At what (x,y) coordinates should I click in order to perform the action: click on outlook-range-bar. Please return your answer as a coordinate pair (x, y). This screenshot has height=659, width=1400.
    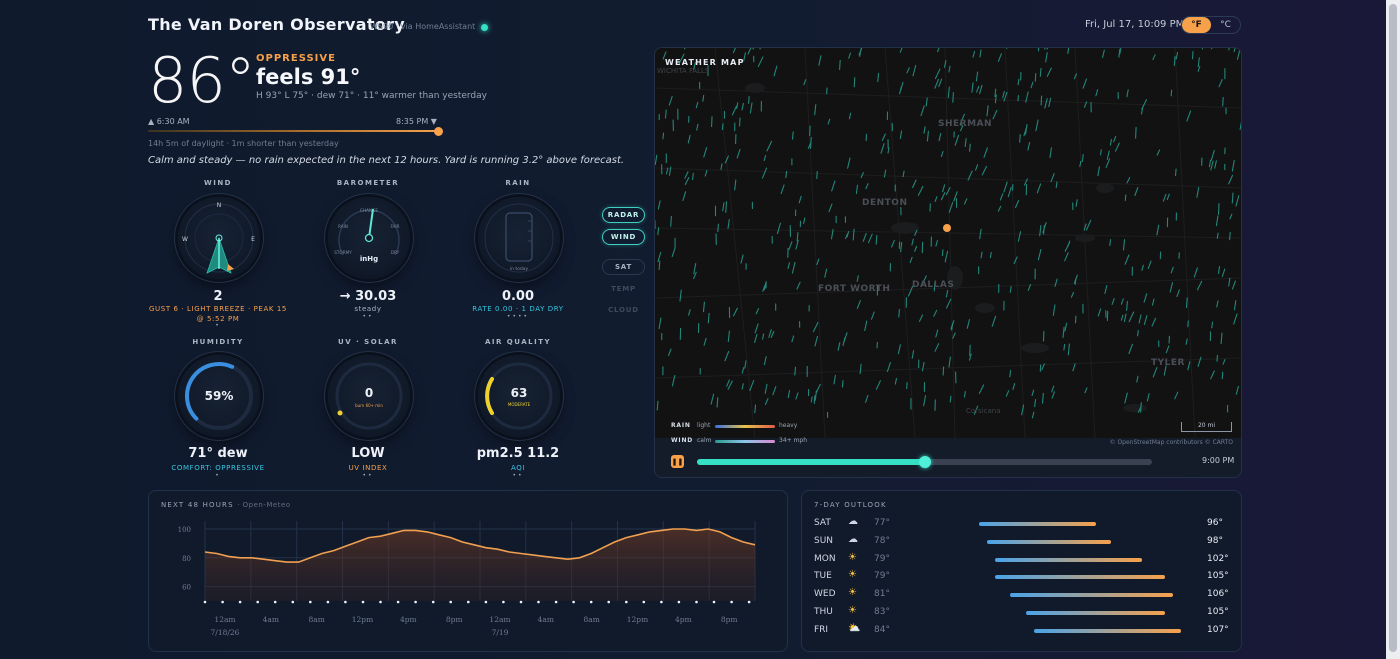
    Looking at the image, I should click on (1080, 577).